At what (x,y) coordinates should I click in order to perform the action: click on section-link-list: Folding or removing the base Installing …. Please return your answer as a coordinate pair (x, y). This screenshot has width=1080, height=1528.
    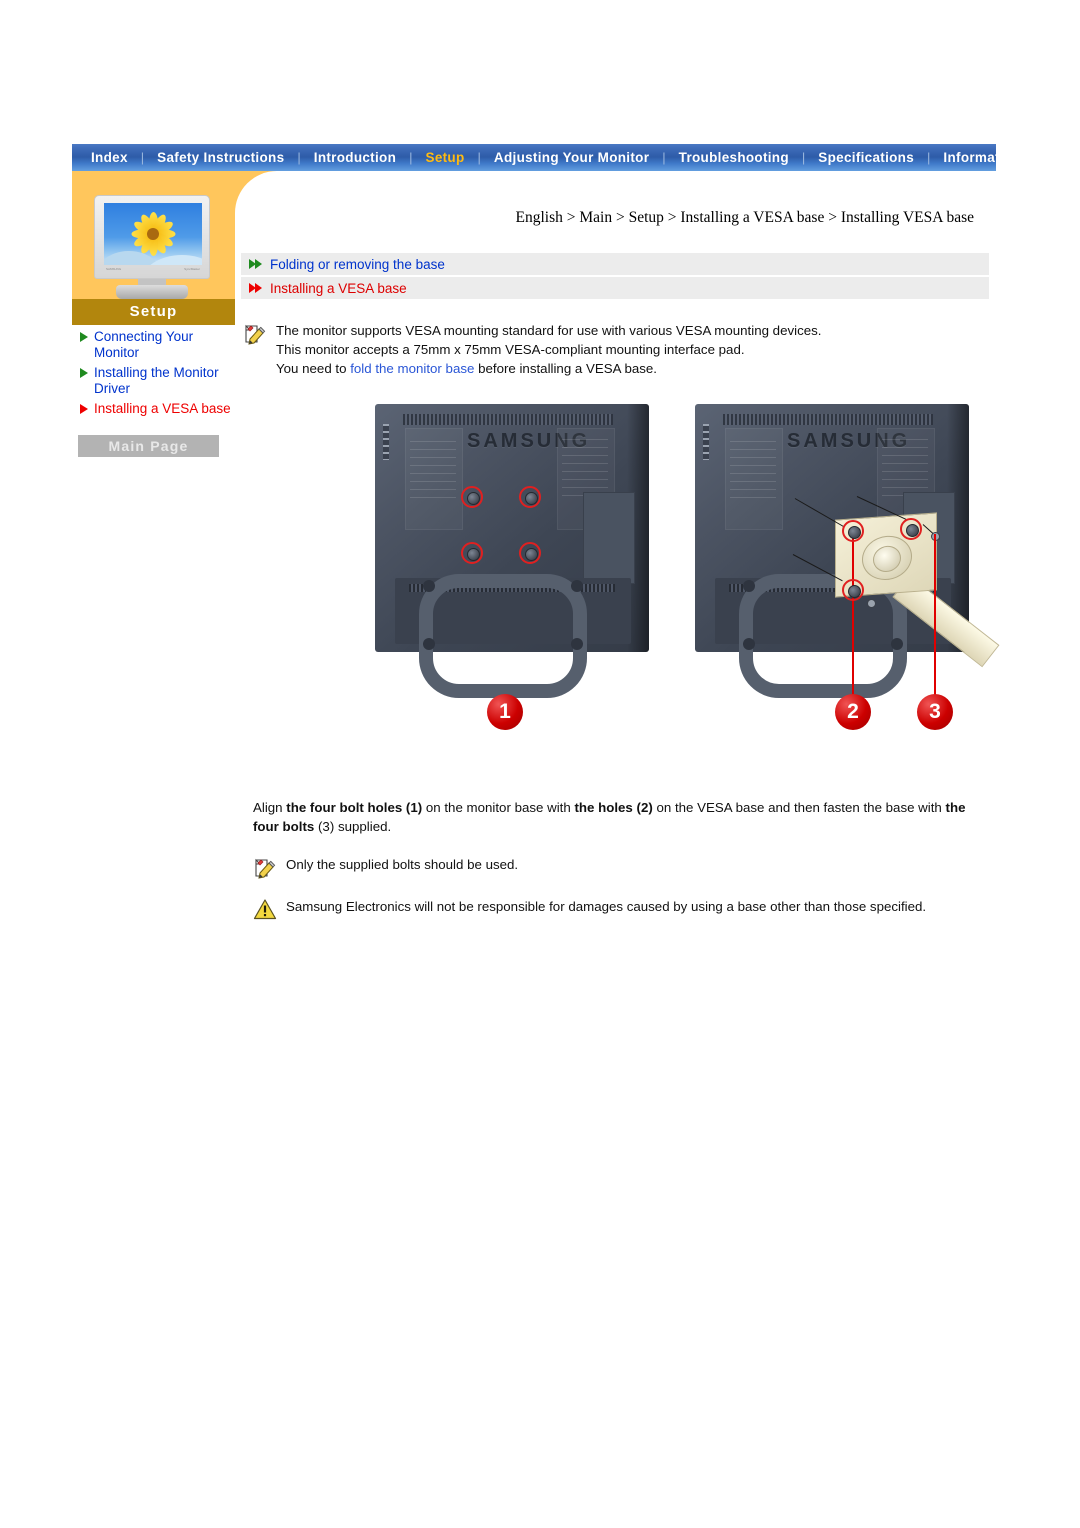
    Looking at the image, I should click on (615, 276).